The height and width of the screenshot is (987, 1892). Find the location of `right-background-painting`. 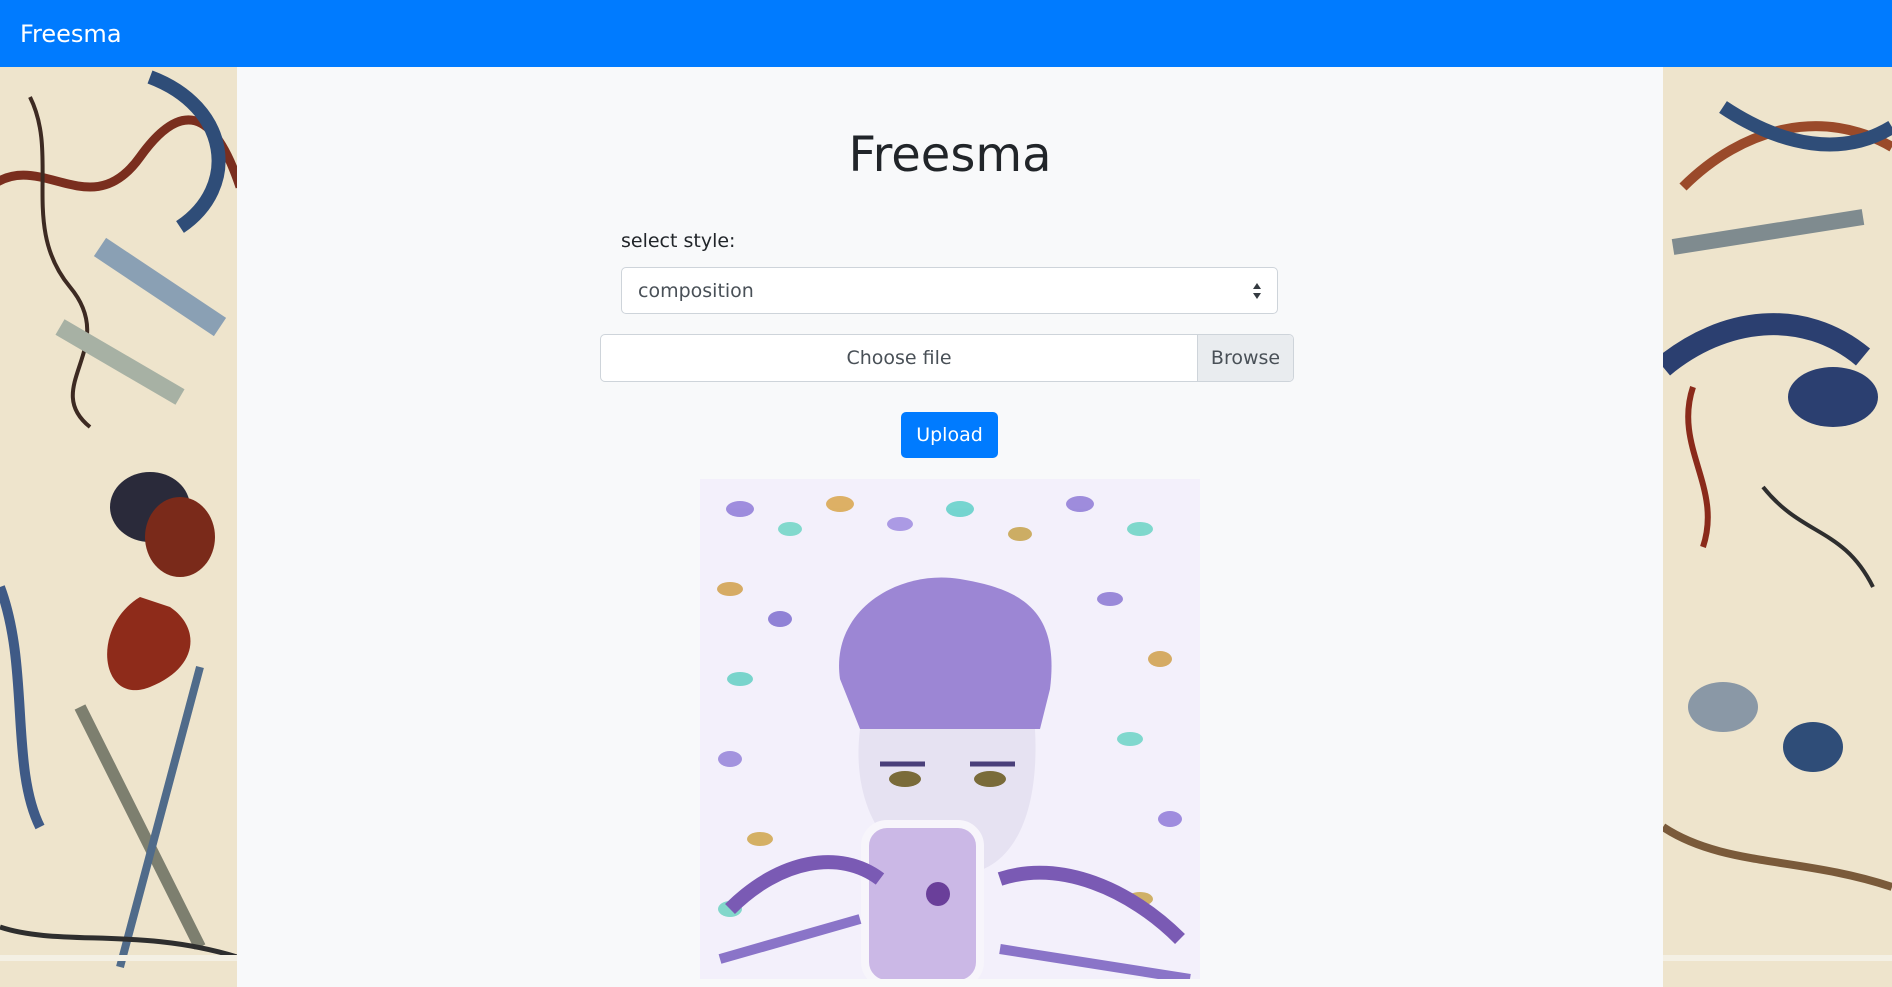

right-background-painting is located at coordinates (1777, 527).